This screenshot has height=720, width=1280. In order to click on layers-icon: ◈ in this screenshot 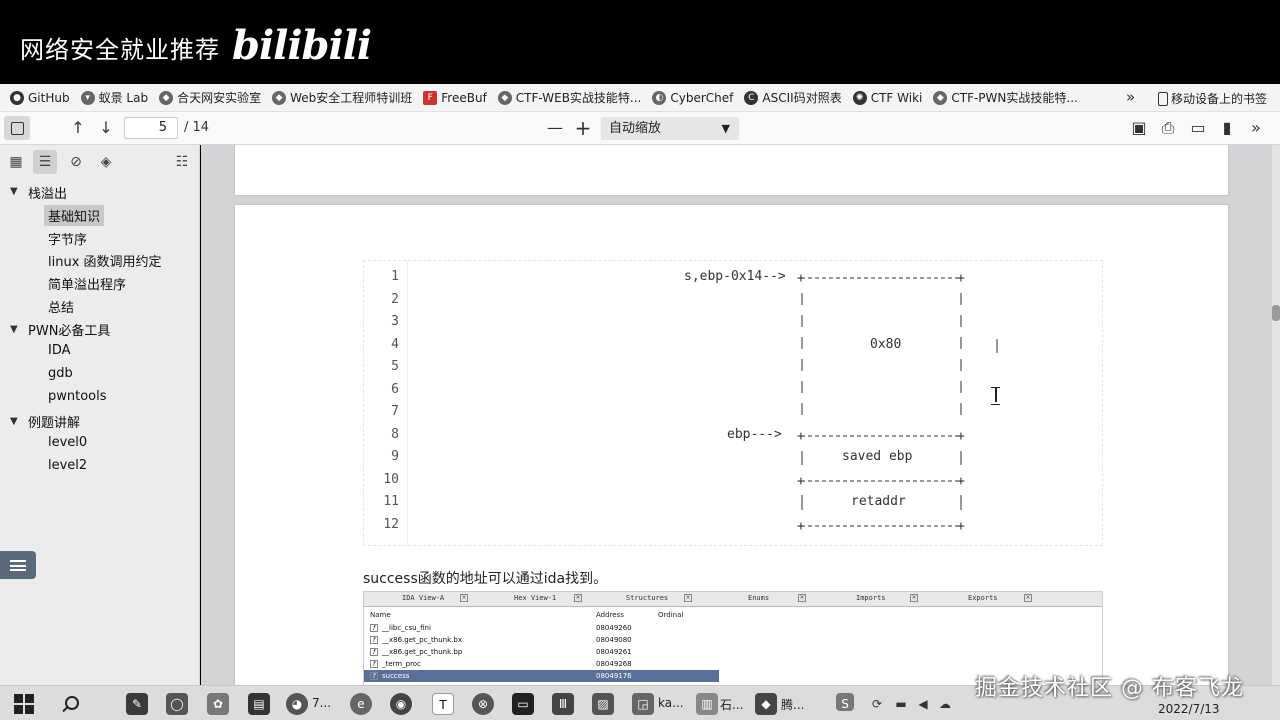, I will do `click(106, 162)`.